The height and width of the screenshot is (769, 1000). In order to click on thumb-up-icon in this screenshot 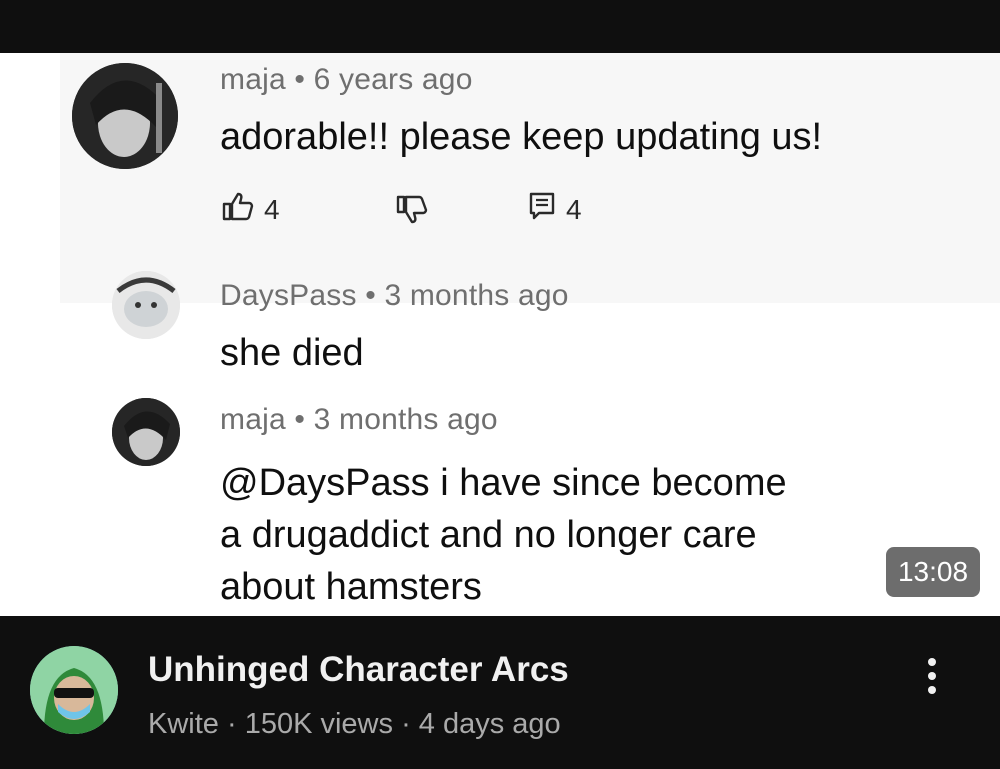, I will do `click(238, 209)`.